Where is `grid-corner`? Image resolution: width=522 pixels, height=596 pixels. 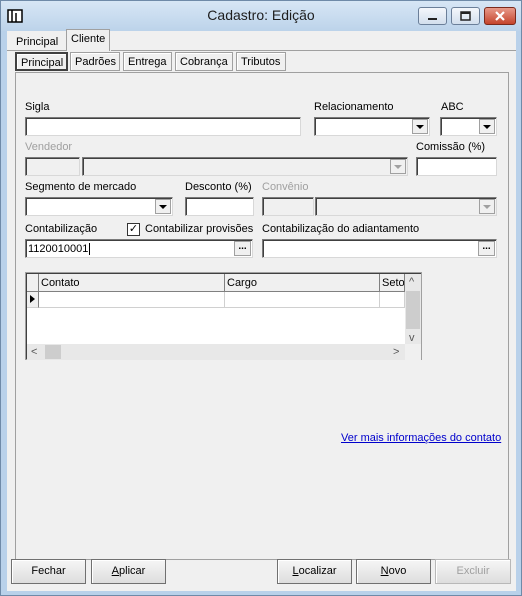 grid-corner is located at coordinates (33, 283).